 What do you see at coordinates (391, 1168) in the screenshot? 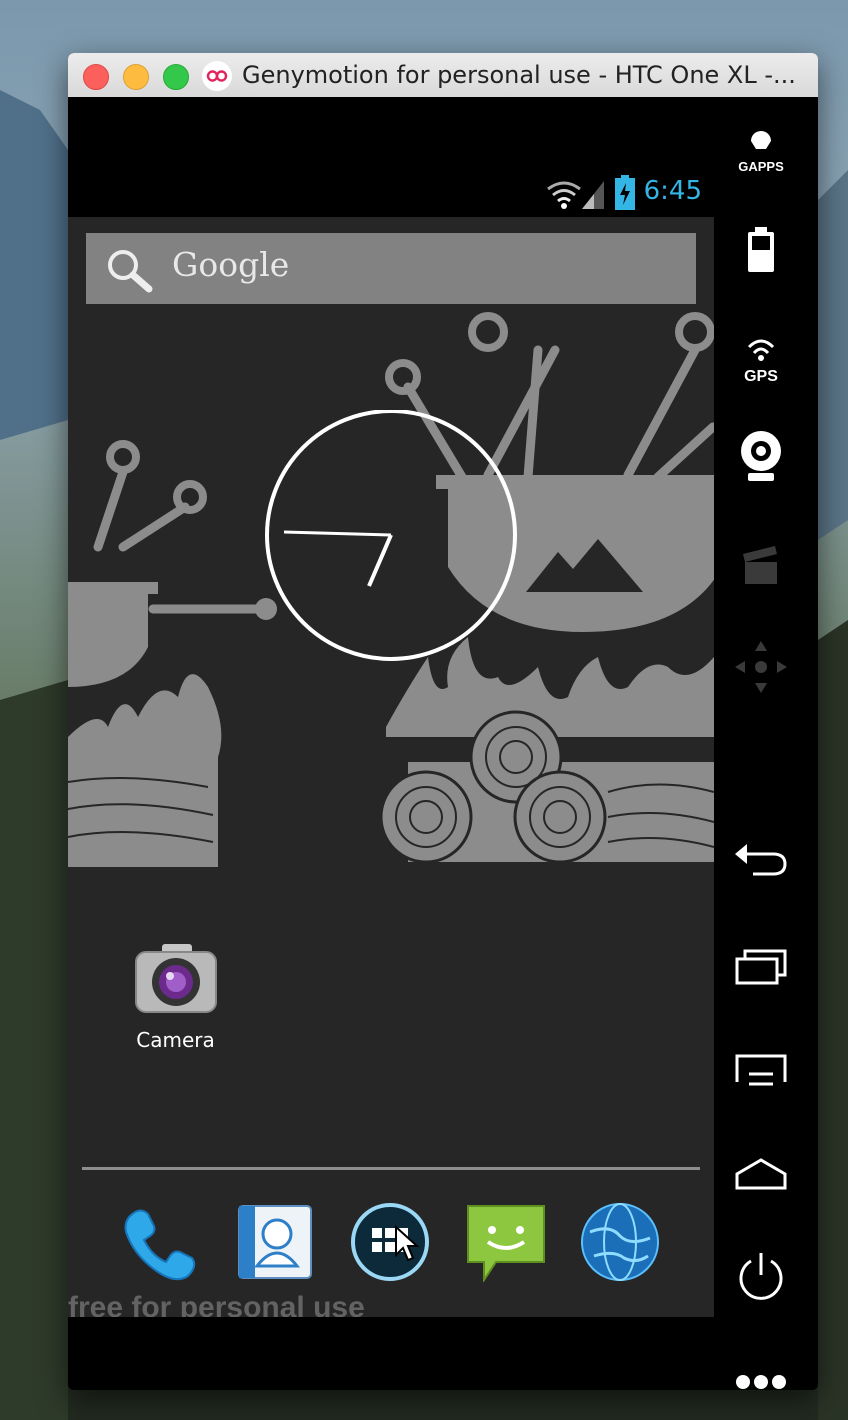
I see `dock-divider` at bounding box center [391, 1168].